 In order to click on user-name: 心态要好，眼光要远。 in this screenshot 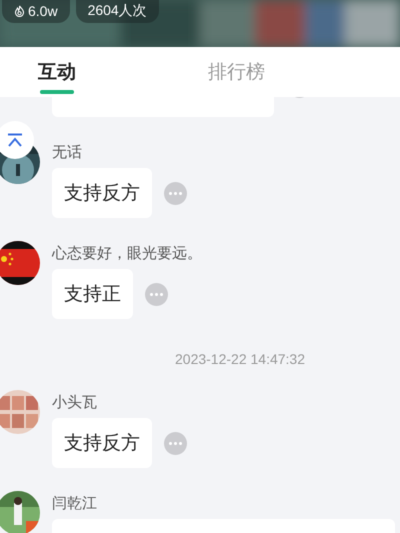, I will do `click(127, 253)`.